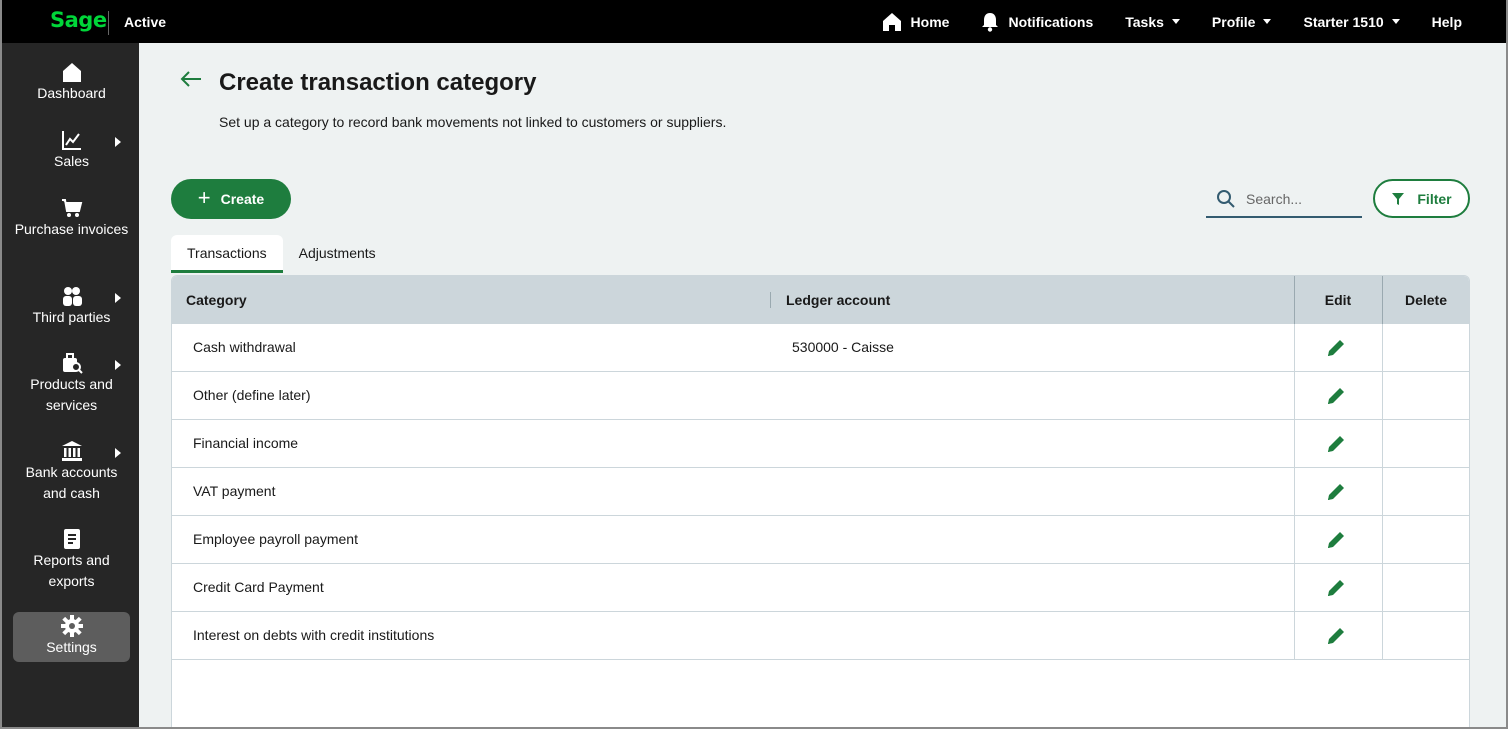 The width and height of the screenshot is (1508, 729). Describe the element at coordinates (71, 152) in the screenshot. I see `sidebar-item-sales: Sales` at that location.